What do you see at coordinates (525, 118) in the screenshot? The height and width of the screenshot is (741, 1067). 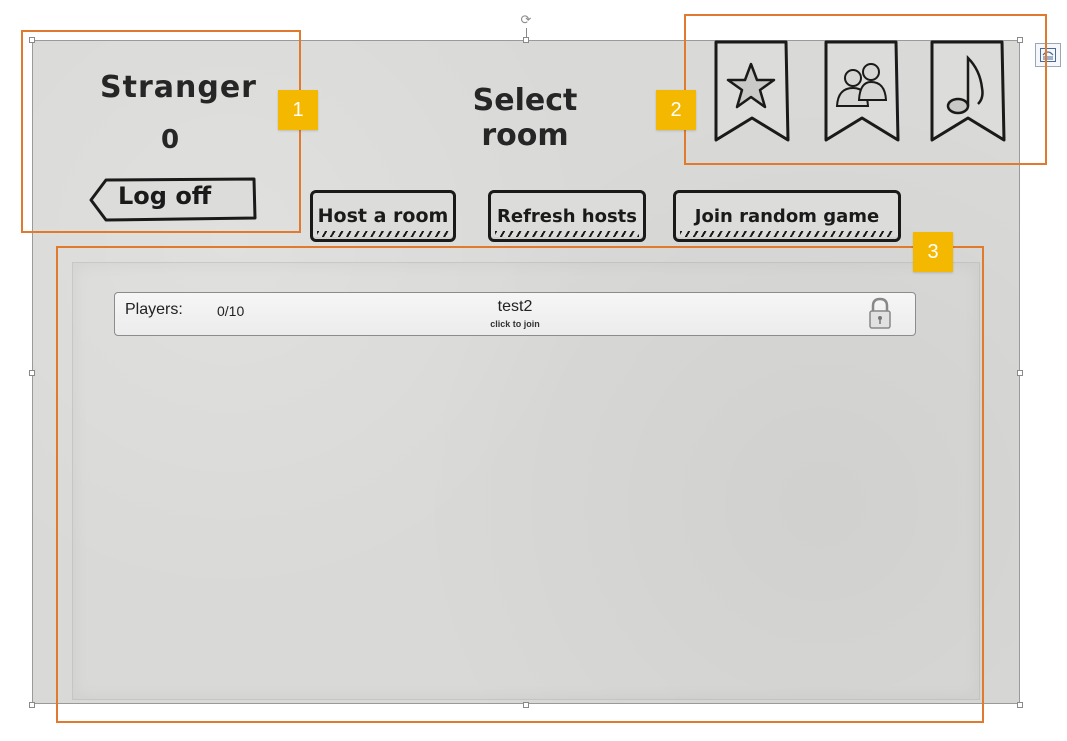 I see `page-title: Select room` at bounding box center [525, 118].